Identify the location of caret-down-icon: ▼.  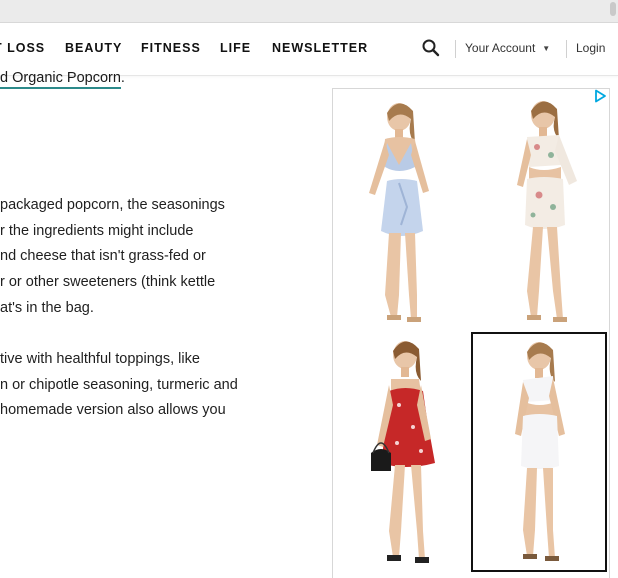
(546, 49).